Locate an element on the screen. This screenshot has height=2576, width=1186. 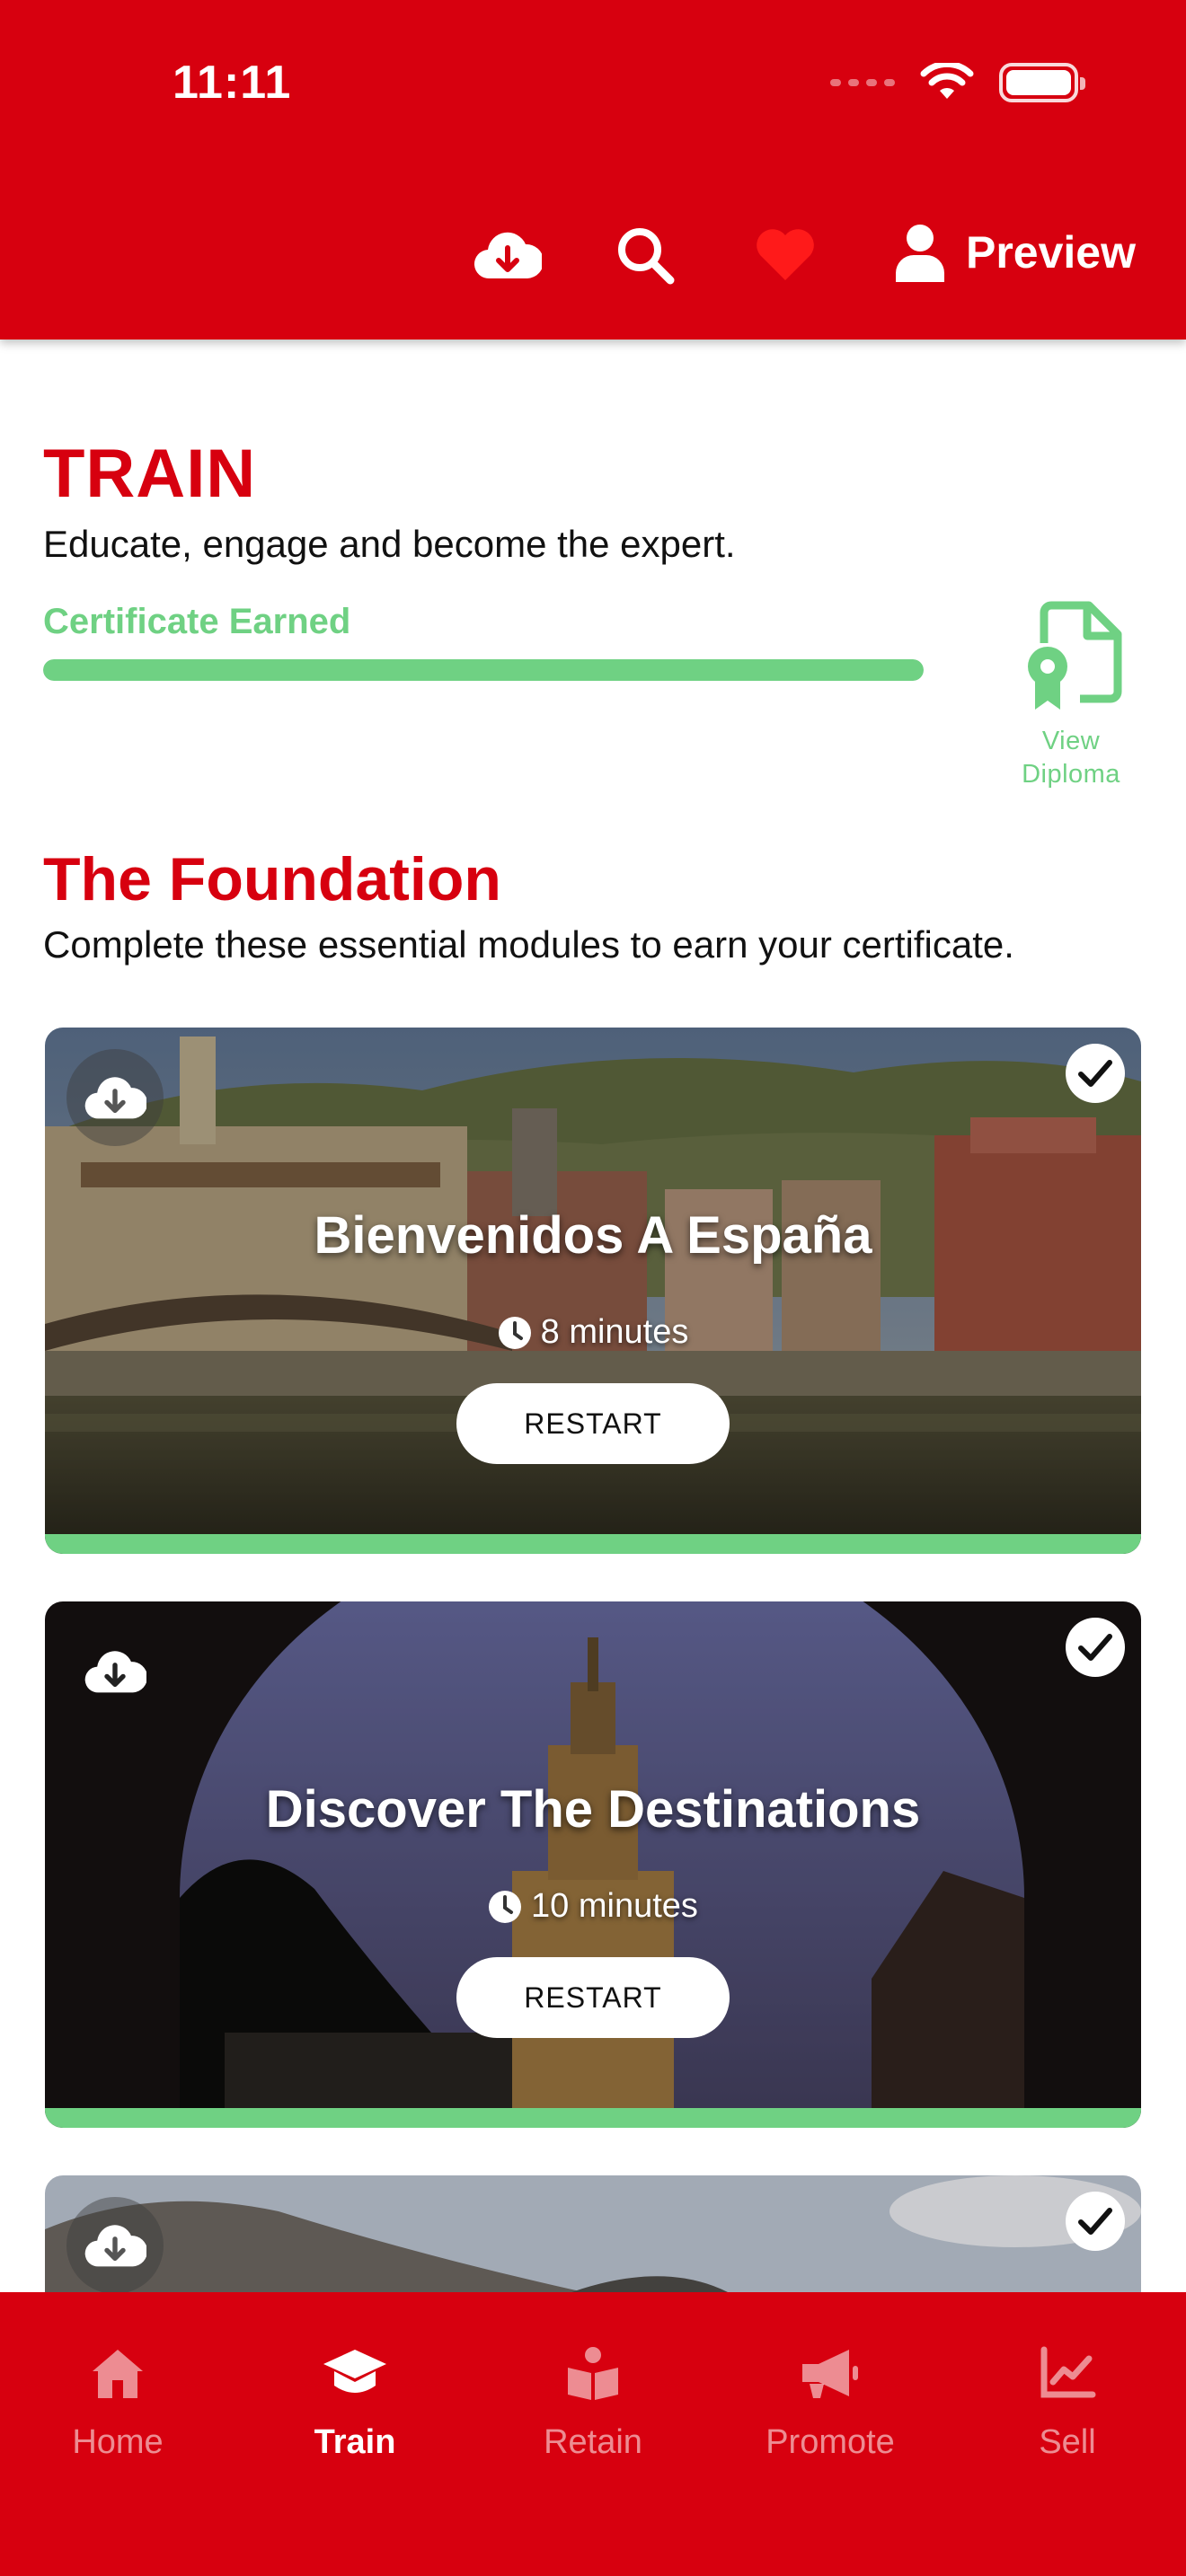
user-icon is located at coordinates (919, 253).